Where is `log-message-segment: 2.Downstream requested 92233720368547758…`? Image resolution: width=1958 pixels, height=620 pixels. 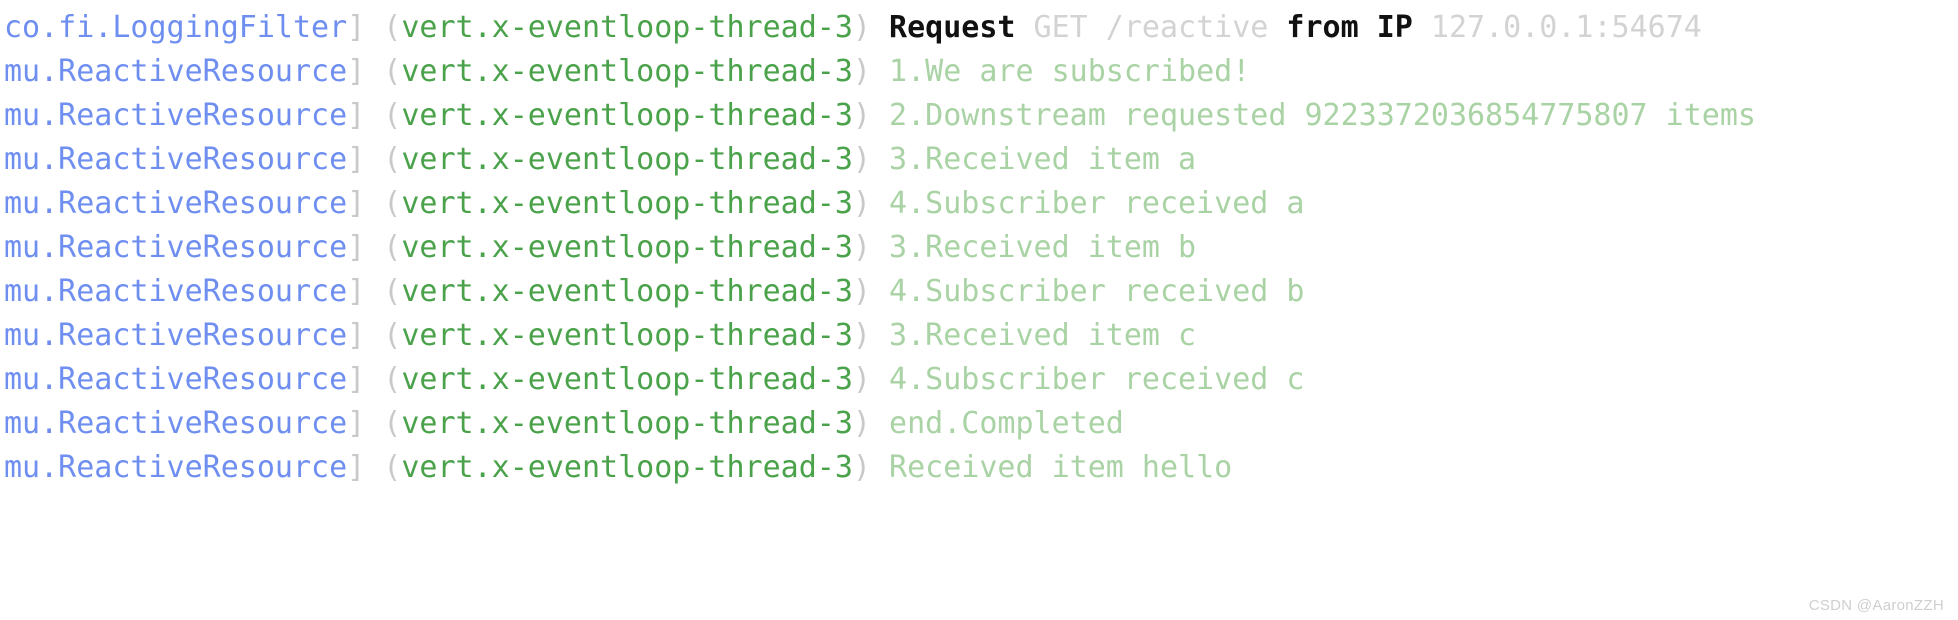
log-message-segment: 2.Downstream requested 92233720368547758… is located at coordinates (1322, 115).